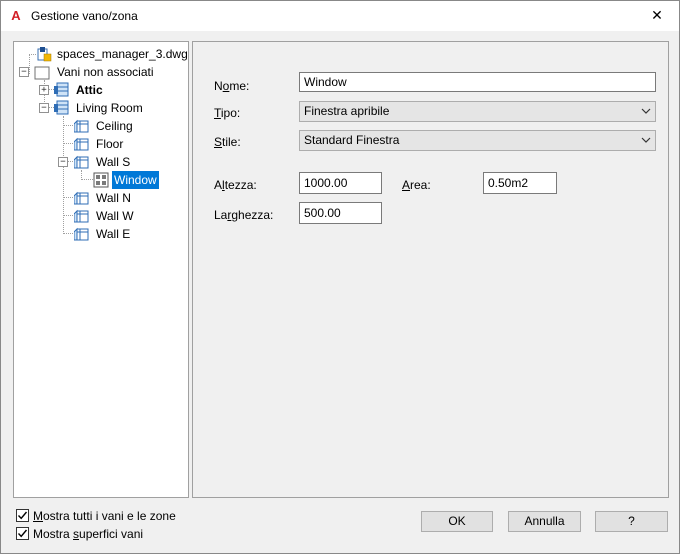 The width and height of the screenshot is (680, 554). I want to click on tree-item-wall-s: − Wall S, so click(100, 162).